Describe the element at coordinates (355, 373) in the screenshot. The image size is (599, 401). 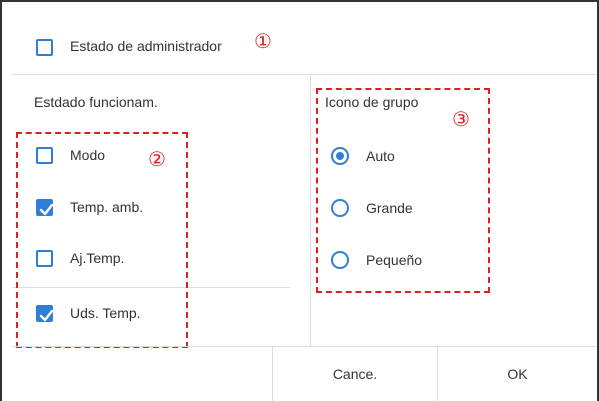
I see `cancel-button: Cance.` at that location.